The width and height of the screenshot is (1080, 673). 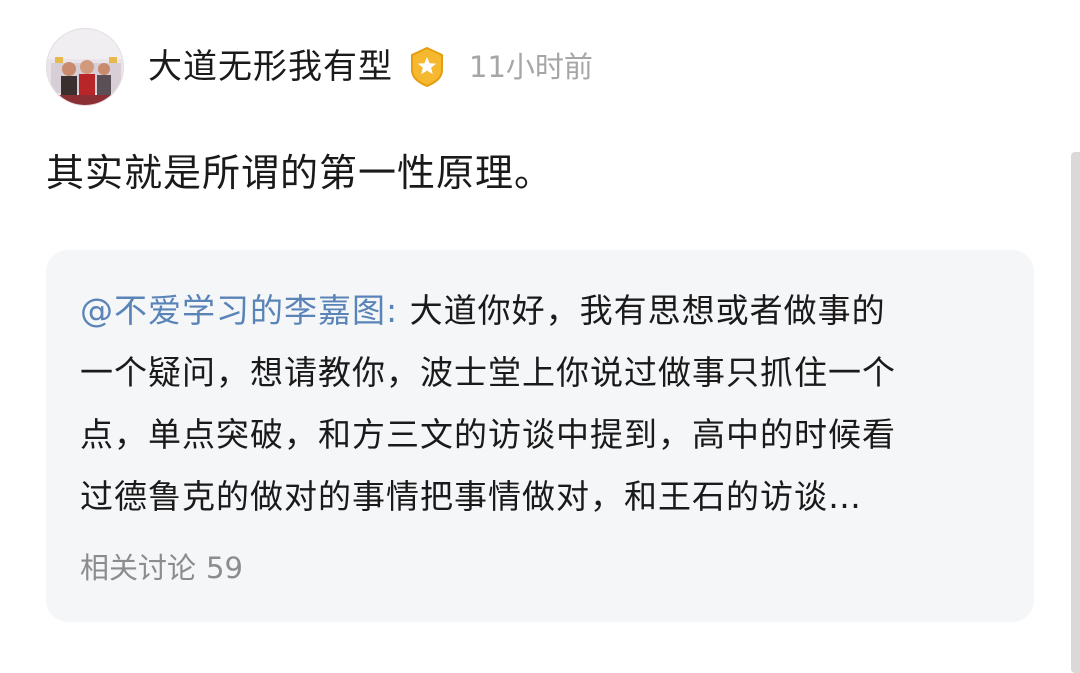 I want to click on quote-line: @不爱学习的李嘉图: 大道你好，我有思想或者做事的, so click(x=545, y=311).